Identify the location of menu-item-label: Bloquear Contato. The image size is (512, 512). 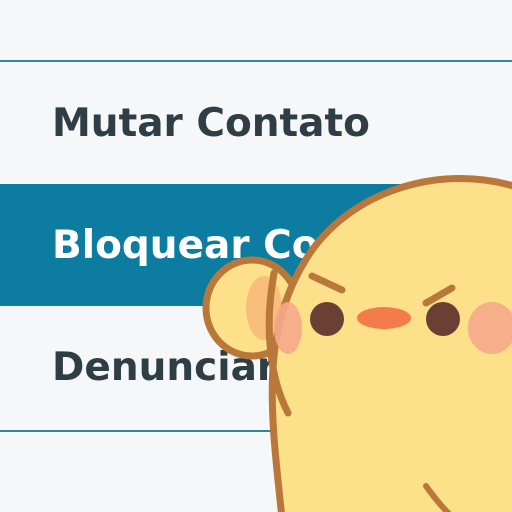
(244, 245).